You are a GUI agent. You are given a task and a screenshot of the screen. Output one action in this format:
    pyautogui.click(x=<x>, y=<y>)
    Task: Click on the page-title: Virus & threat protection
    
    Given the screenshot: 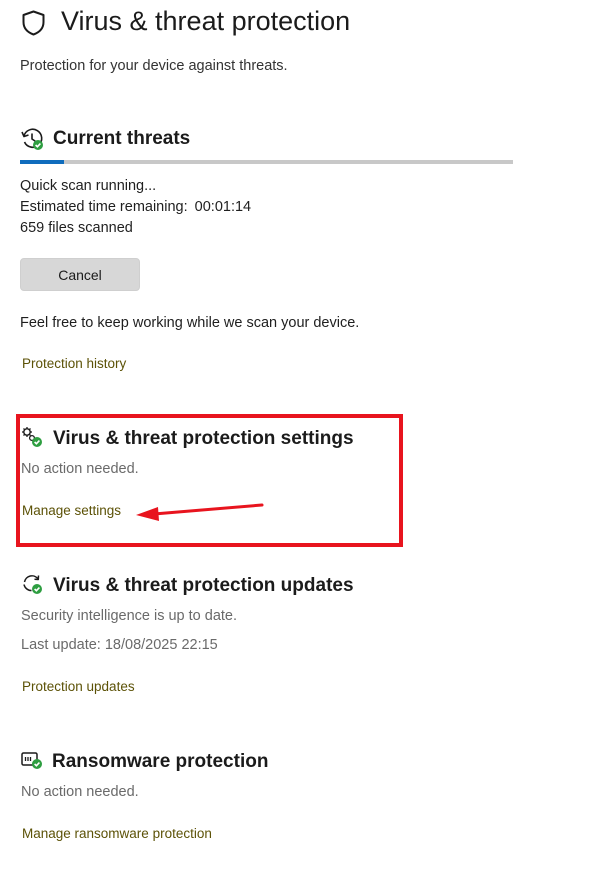 What is the action you would take?
    pyautogui.click(x=206, y=21)
    